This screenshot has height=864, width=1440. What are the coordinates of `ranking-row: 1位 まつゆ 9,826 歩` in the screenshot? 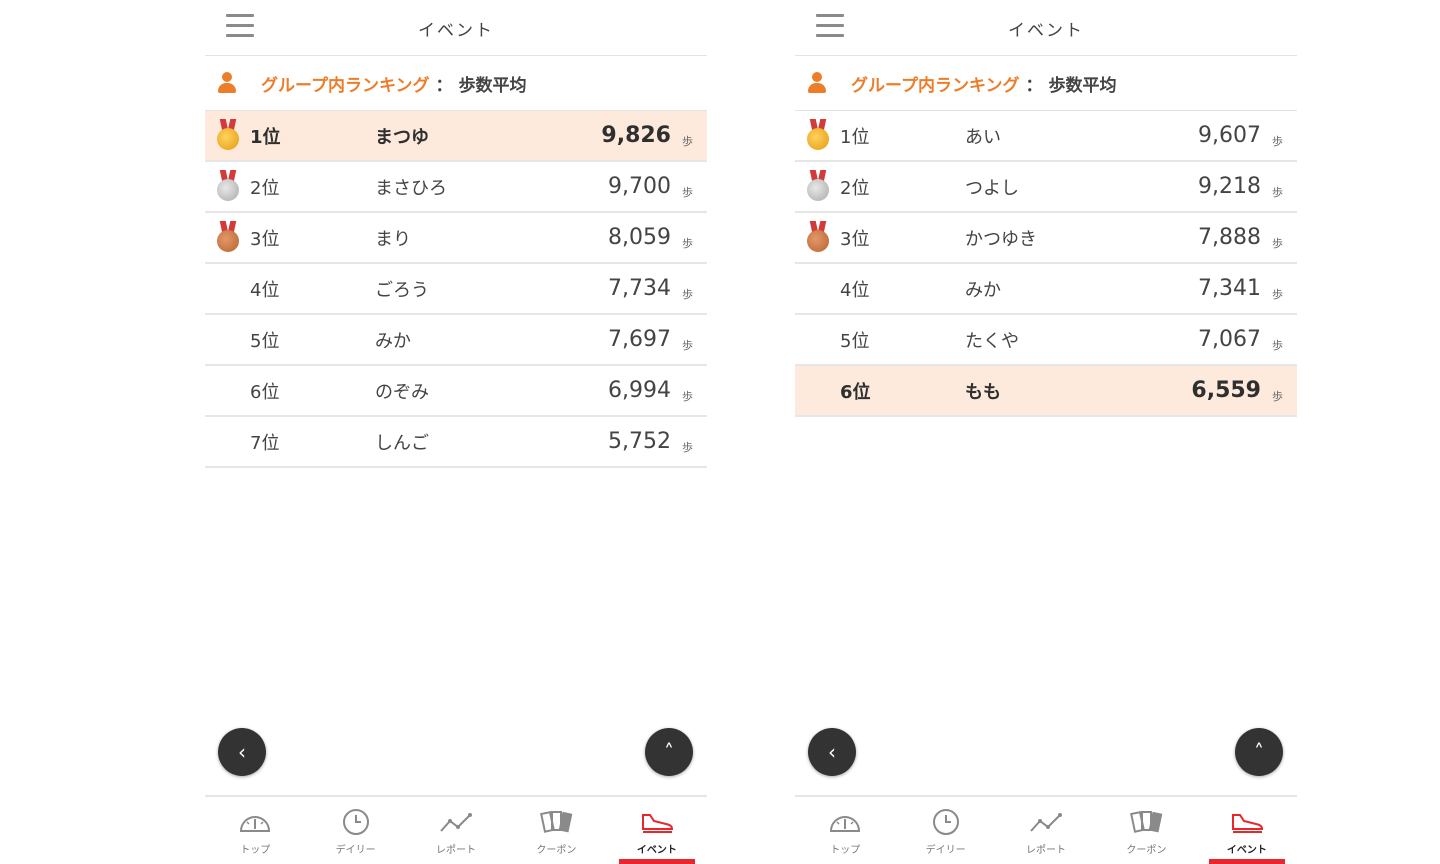 It's located at (456, 136).